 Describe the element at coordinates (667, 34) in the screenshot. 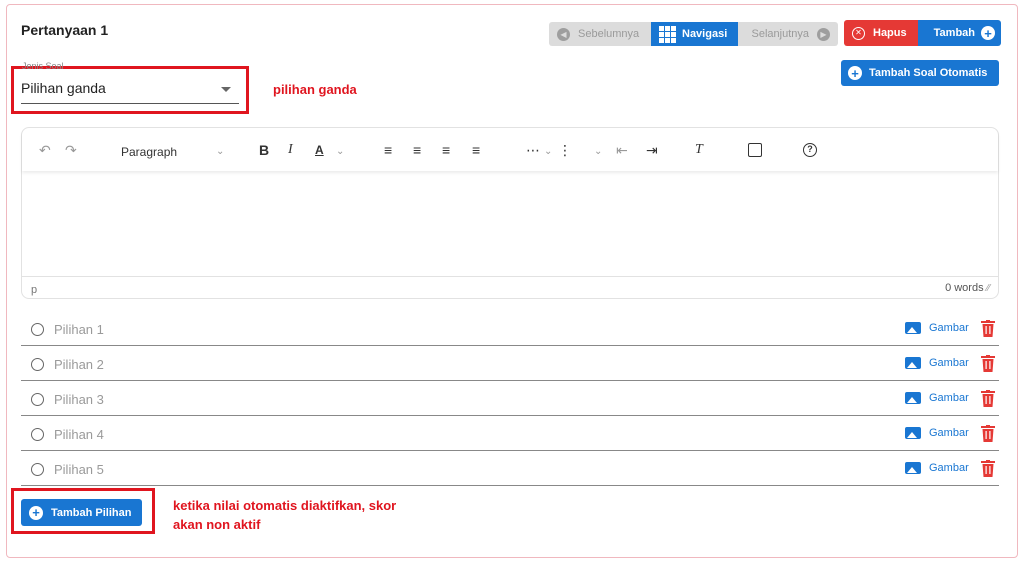

I see `grid-icon` at that location.